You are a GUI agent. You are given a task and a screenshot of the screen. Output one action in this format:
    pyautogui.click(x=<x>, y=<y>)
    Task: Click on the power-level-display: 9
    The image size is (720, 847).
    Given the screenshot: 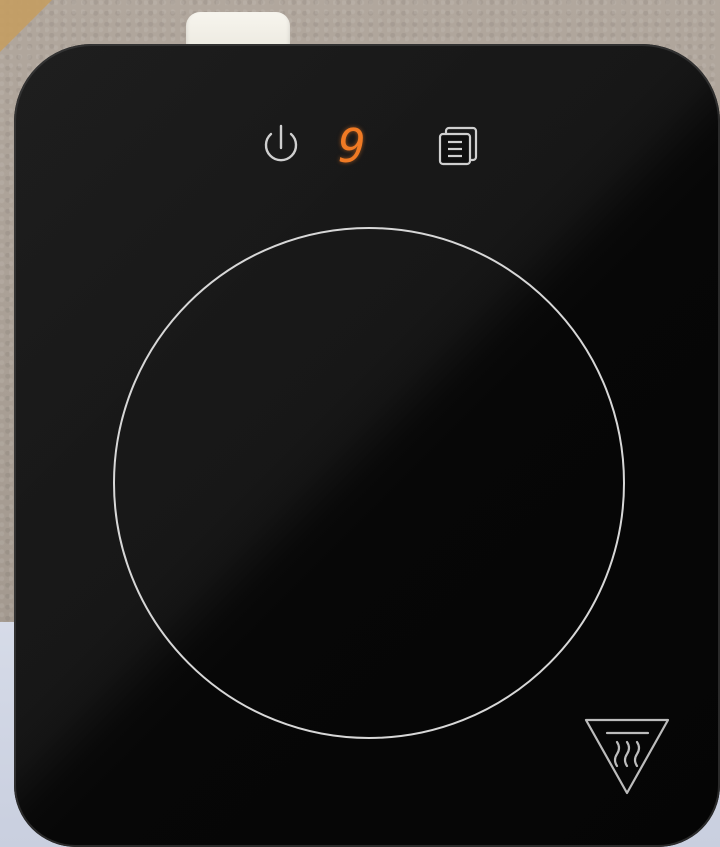 What is the action you would take?
    pyautogui.click(x=352, y=146)
    